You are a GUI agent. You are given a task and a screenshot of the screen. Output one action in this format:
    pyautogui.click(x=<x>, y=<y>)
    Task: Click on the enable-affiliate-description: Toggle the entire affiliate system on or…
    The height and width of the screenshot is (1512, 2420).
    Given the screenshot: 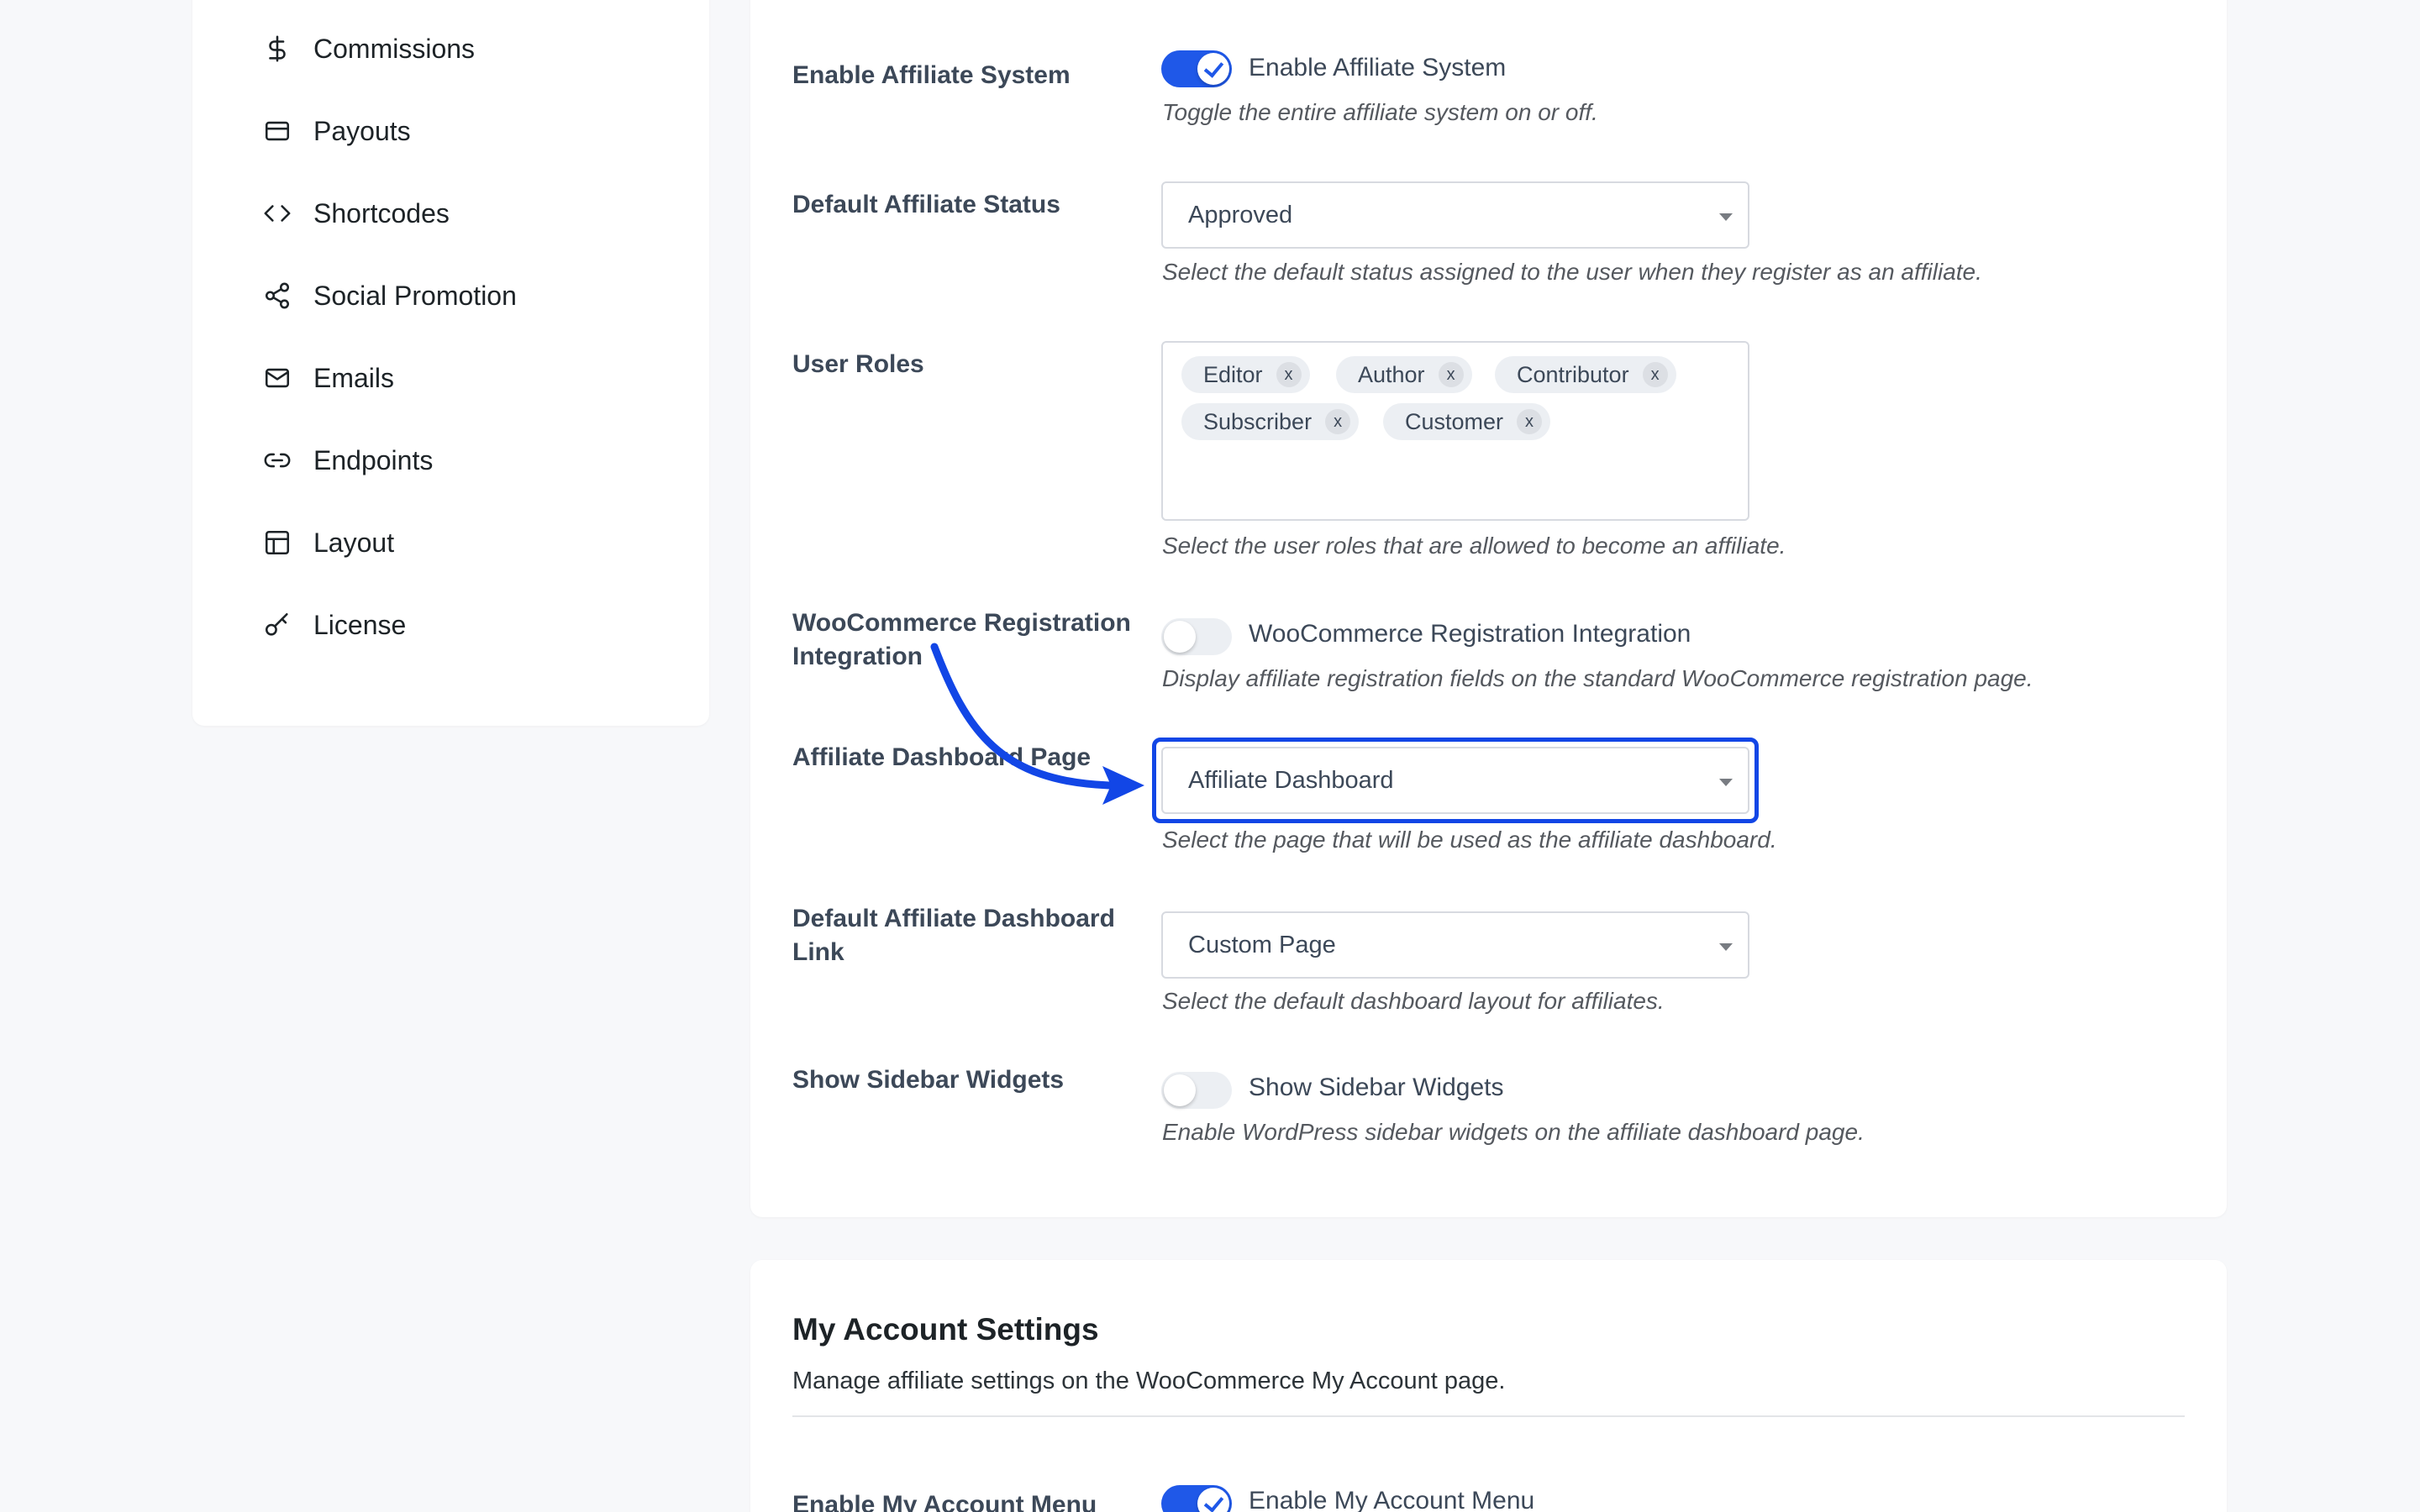 What is the action you would take?
    pyautogui.click(x=1380, y=112)
    